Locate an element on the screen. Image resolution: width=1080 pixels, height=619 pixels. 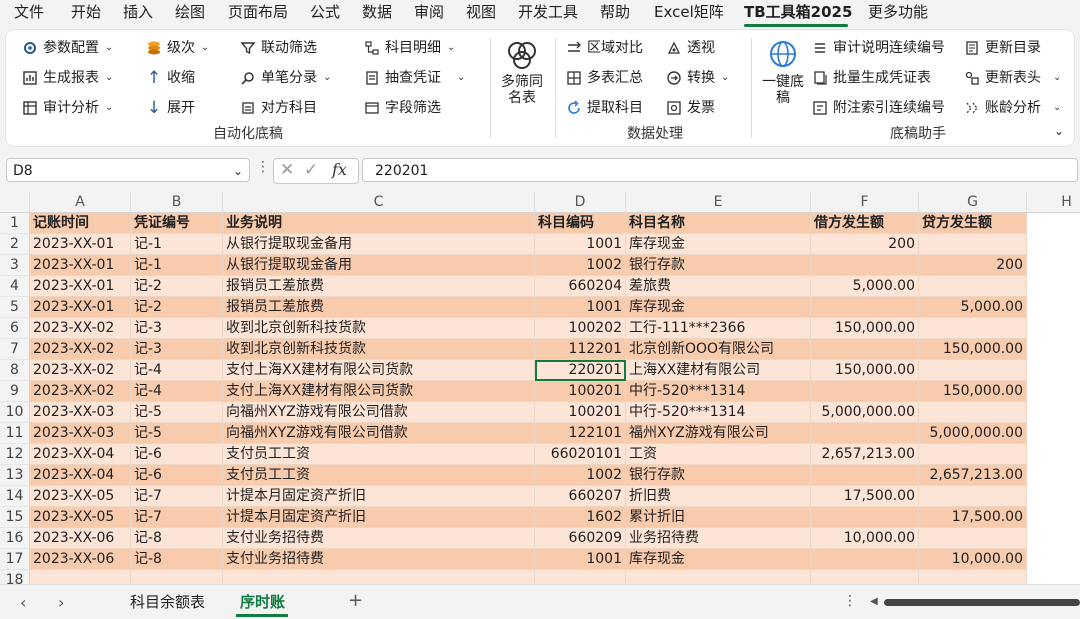
table-cell: 660204 is located at coordinates (580, 286).